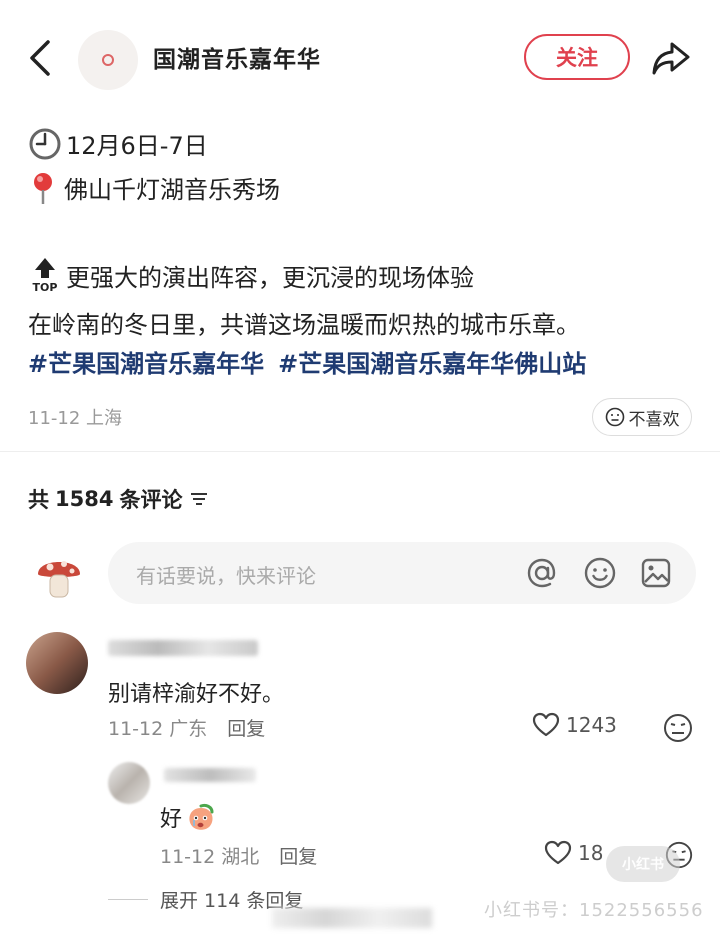 The width and height of the screenshot is (720, 939). I want to click on image-upload-icon, so click(656, 573).